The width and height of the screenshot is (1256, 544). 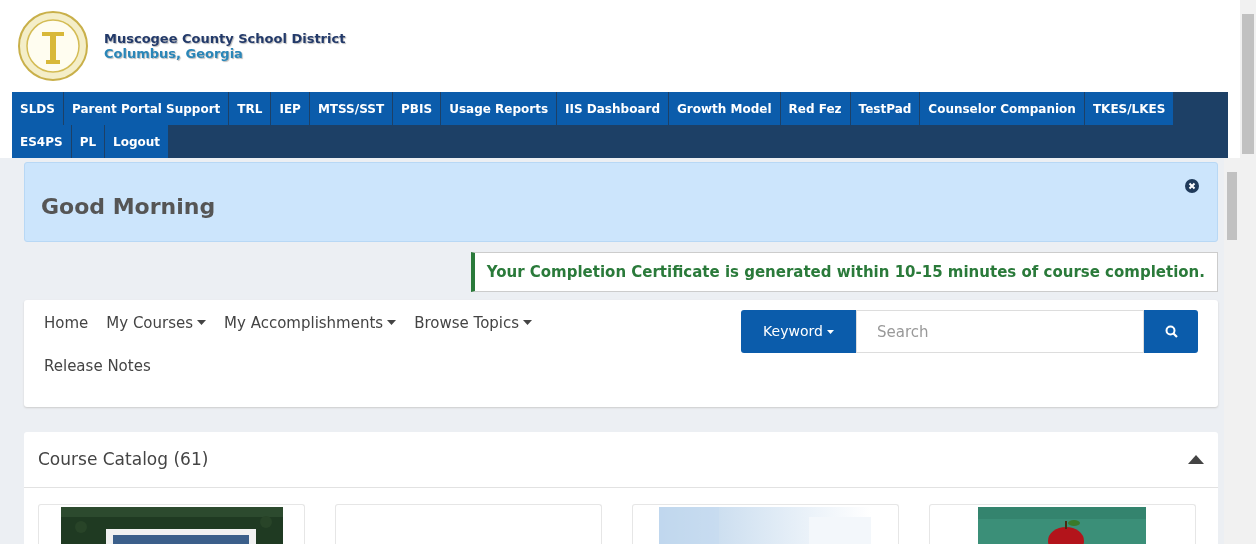 I want to click on nav-link: IIS Dashboard, so click(x=613, y=108).